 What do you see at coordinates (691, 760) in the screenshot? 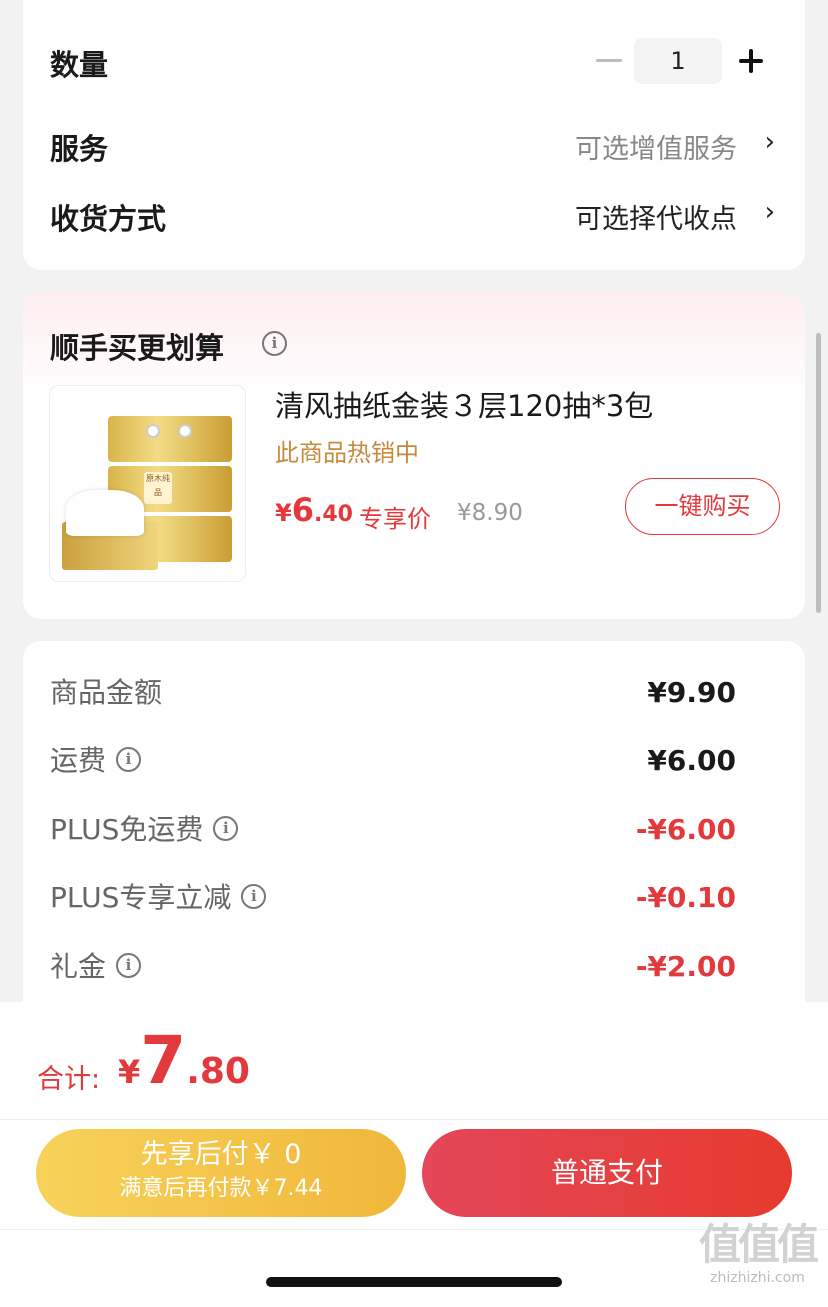
I see `summary-value: ¥6.00` at bounding box center [691, 760].